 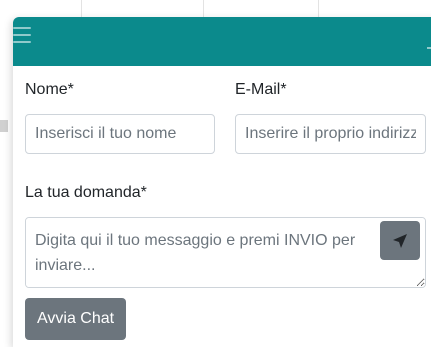 What do you see at coordinates (222, 41) in the screenshot?
I see `chat-header` at bounding box center [222, 41].